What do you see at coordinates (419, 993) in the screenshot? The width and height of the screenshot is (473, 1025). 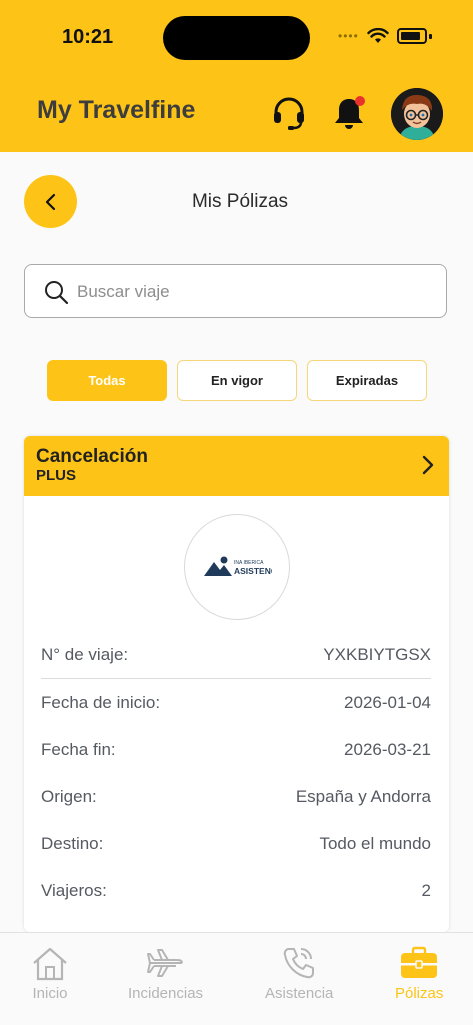 I see `tab-label: Pólizas` at bounding box center [419, 993].